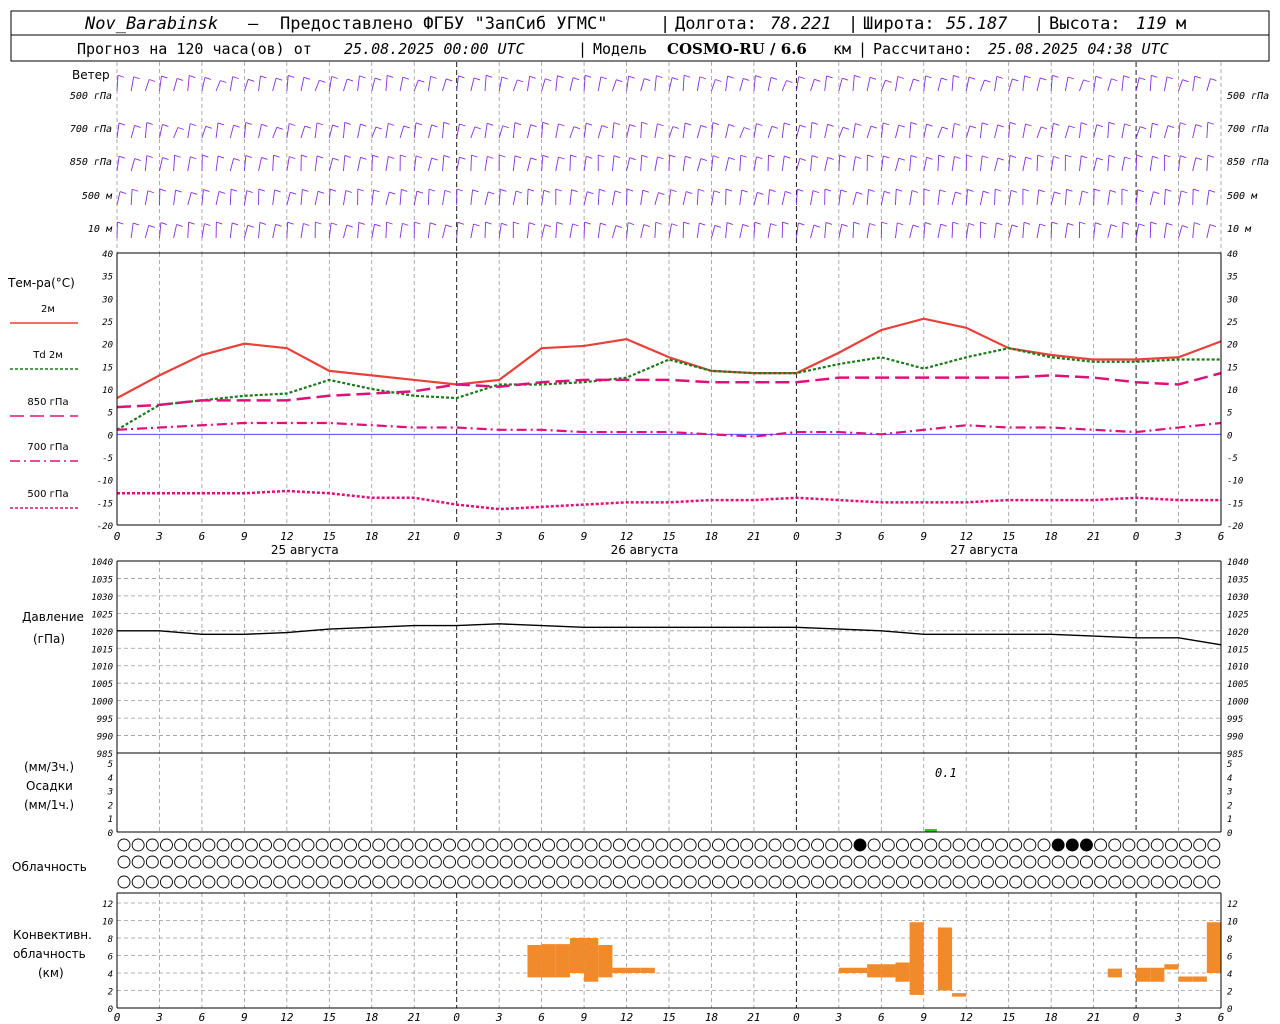 The height and width of the screenshot is (1024, 1280). What do you see at coordinates (100, 229) in the screenshot?
I see `wind-level-label: 10 м` at bounding box center [100, 229].